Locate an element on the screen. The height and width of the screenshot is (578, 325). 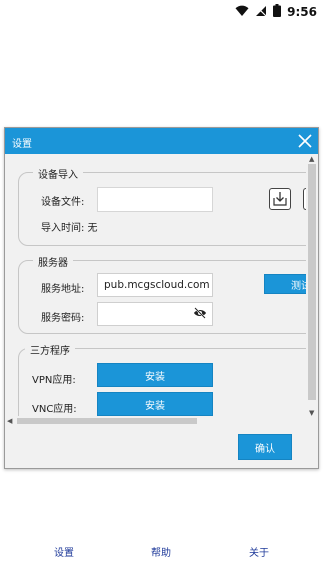
device-import-group: 设备导入 设备文件: 导入时间: 无 is located at coordinates (168, 206).